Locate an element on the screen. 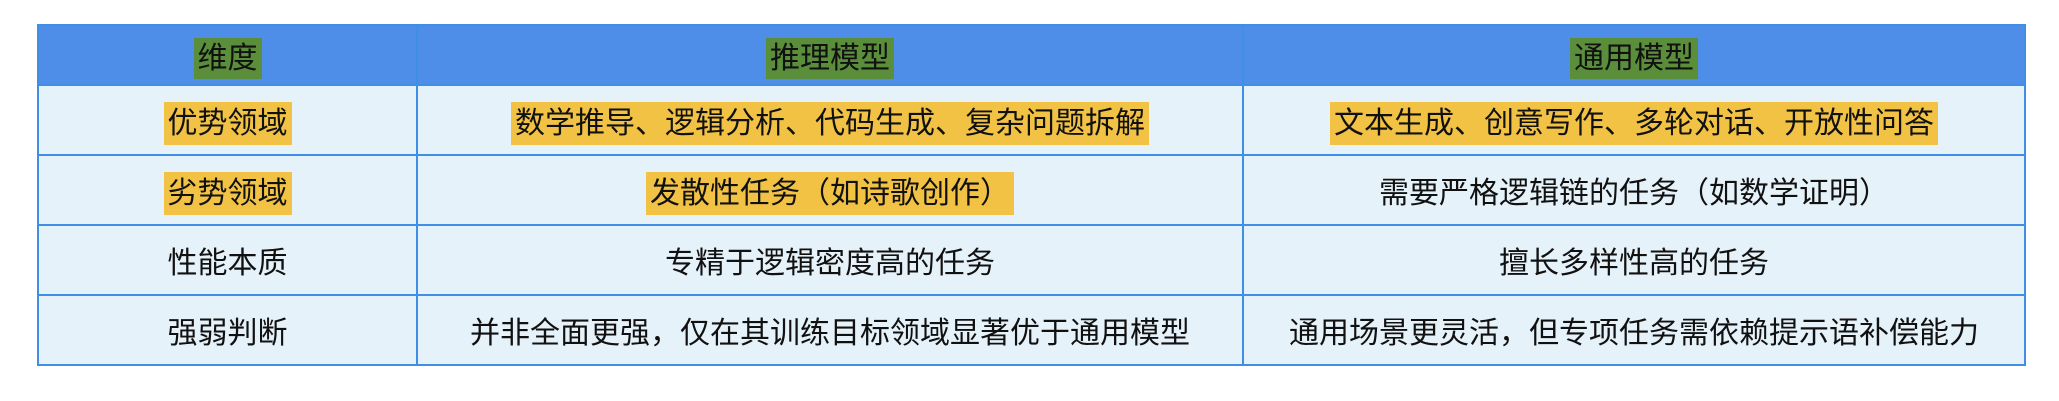  table-cell: 发散性任务（如诗歌创作） is located at coordinates (830, 190).